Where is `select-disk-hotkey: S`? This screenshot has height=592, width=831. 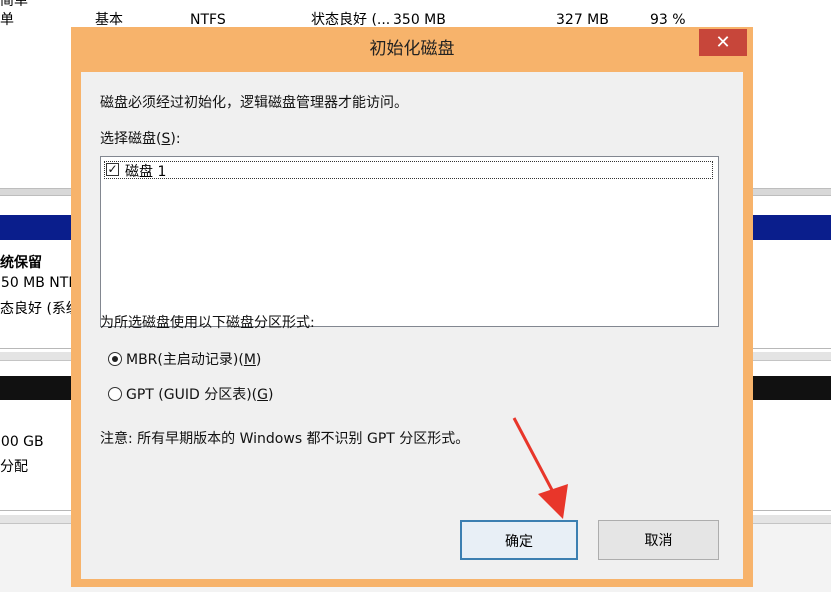 select-disk-hotkey: S is located at coordinates (166, 139).